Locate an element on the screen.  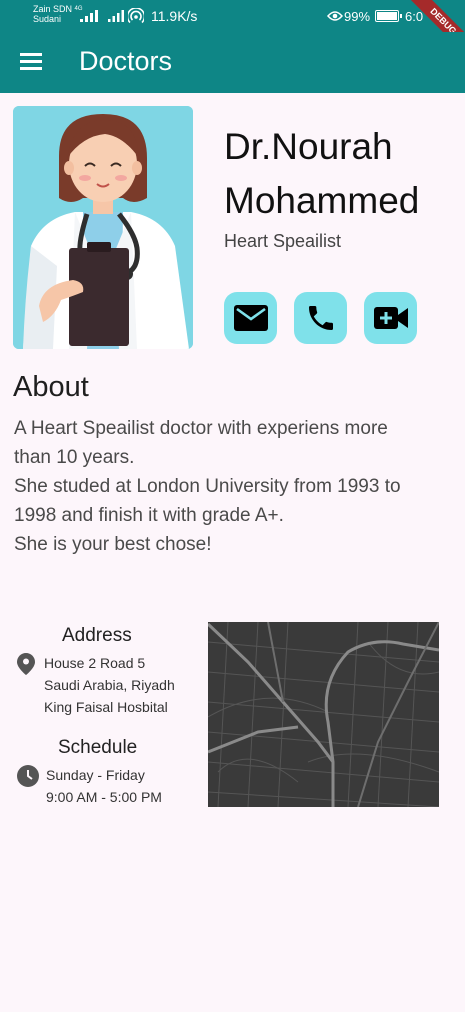
hotspot-icon is located at coordinates (136, 16).